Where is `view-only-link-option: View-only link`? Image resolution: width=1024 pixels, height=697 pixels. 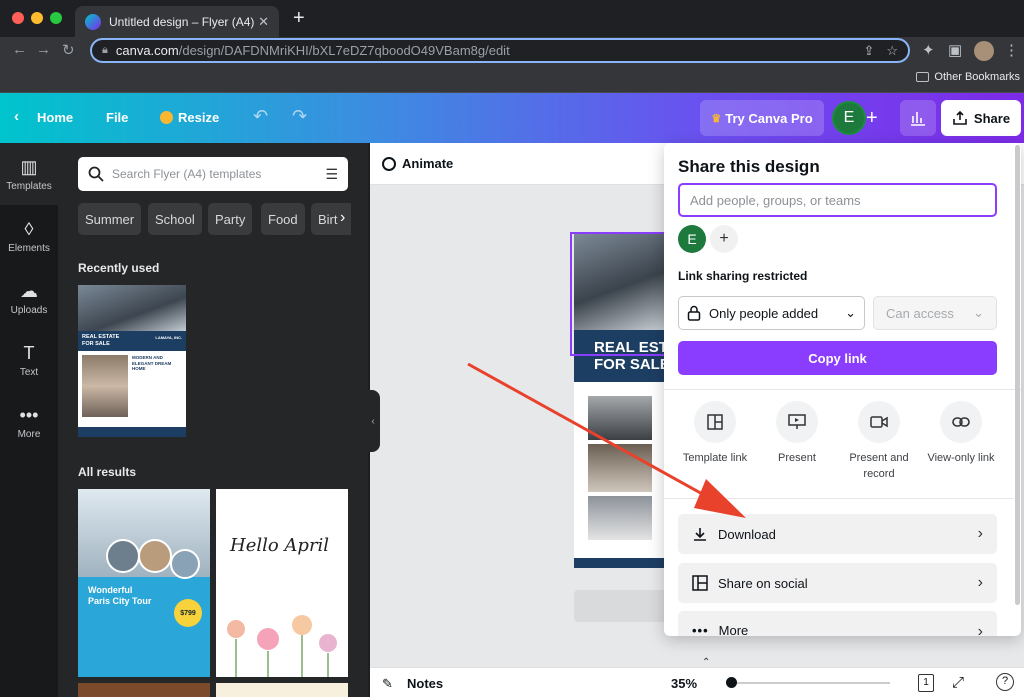 view-only-link-option: View-only link is located at coordinates (961, 434).